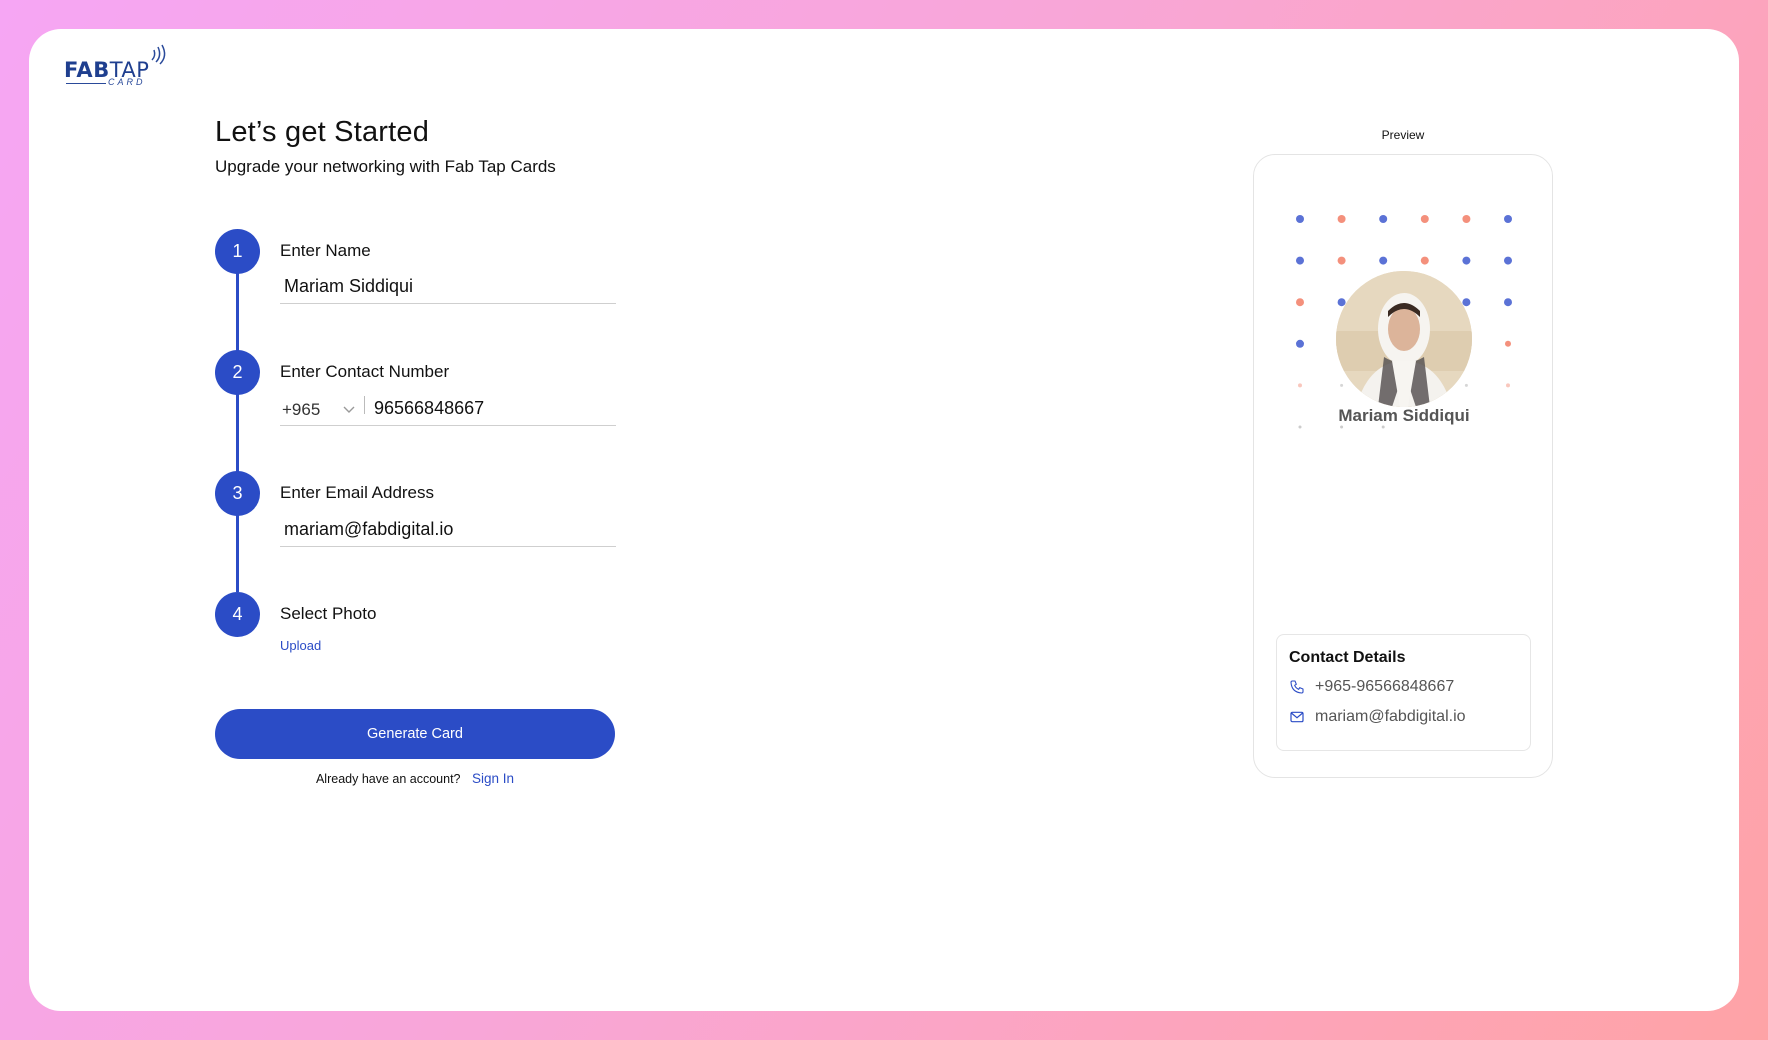 Image resolution: width=1768 pixels, height=1040 pixels. Describe the element at coordinates (127, 82) in the screenshot. I see `logo-subtext: CARD` at that location.